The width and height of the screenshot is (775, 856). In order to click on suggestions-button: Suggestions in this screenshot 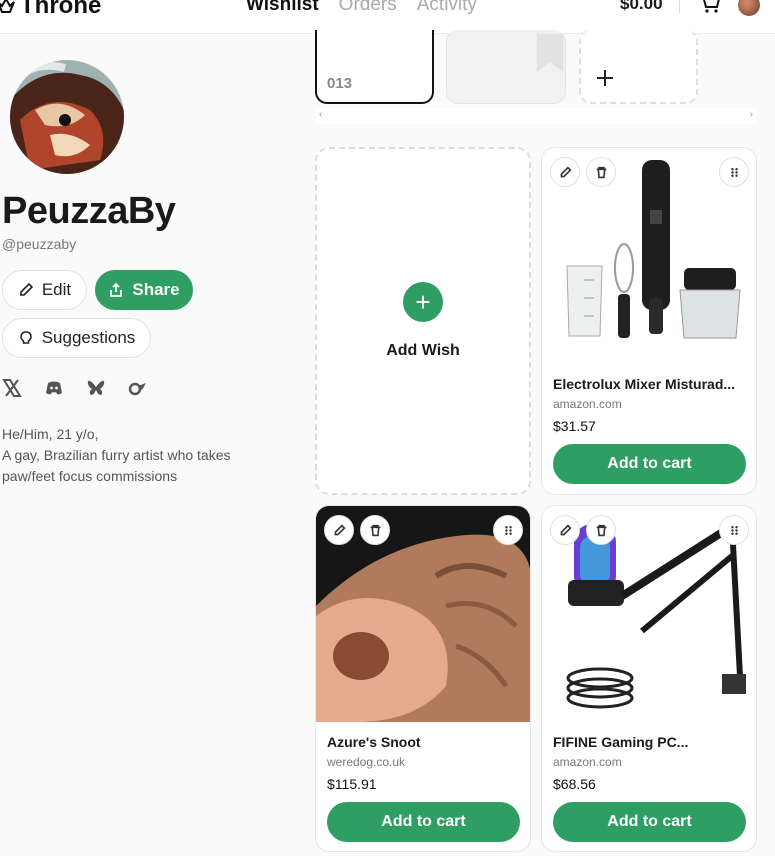, I will do `click(76, 338)`.